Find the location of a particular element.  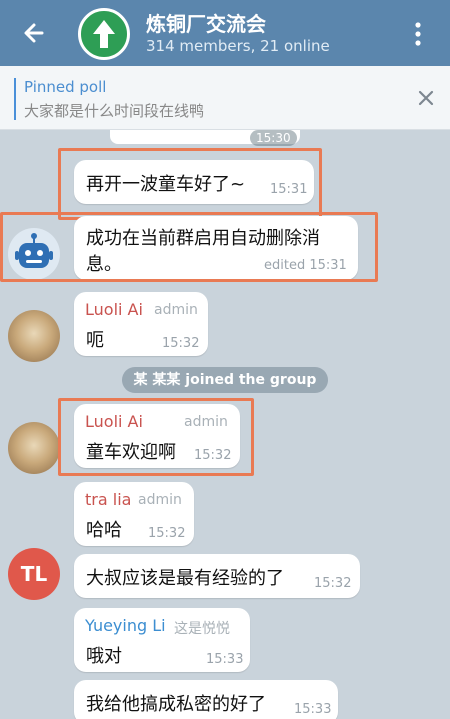

sender-name: Yueying Li is located at coordinates (125, 625).